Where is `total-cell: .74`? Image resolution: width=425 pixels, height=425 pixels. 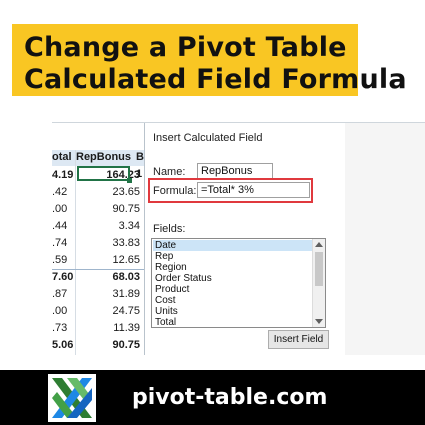
total-cell: .74 is located at coordinates (59, 243).